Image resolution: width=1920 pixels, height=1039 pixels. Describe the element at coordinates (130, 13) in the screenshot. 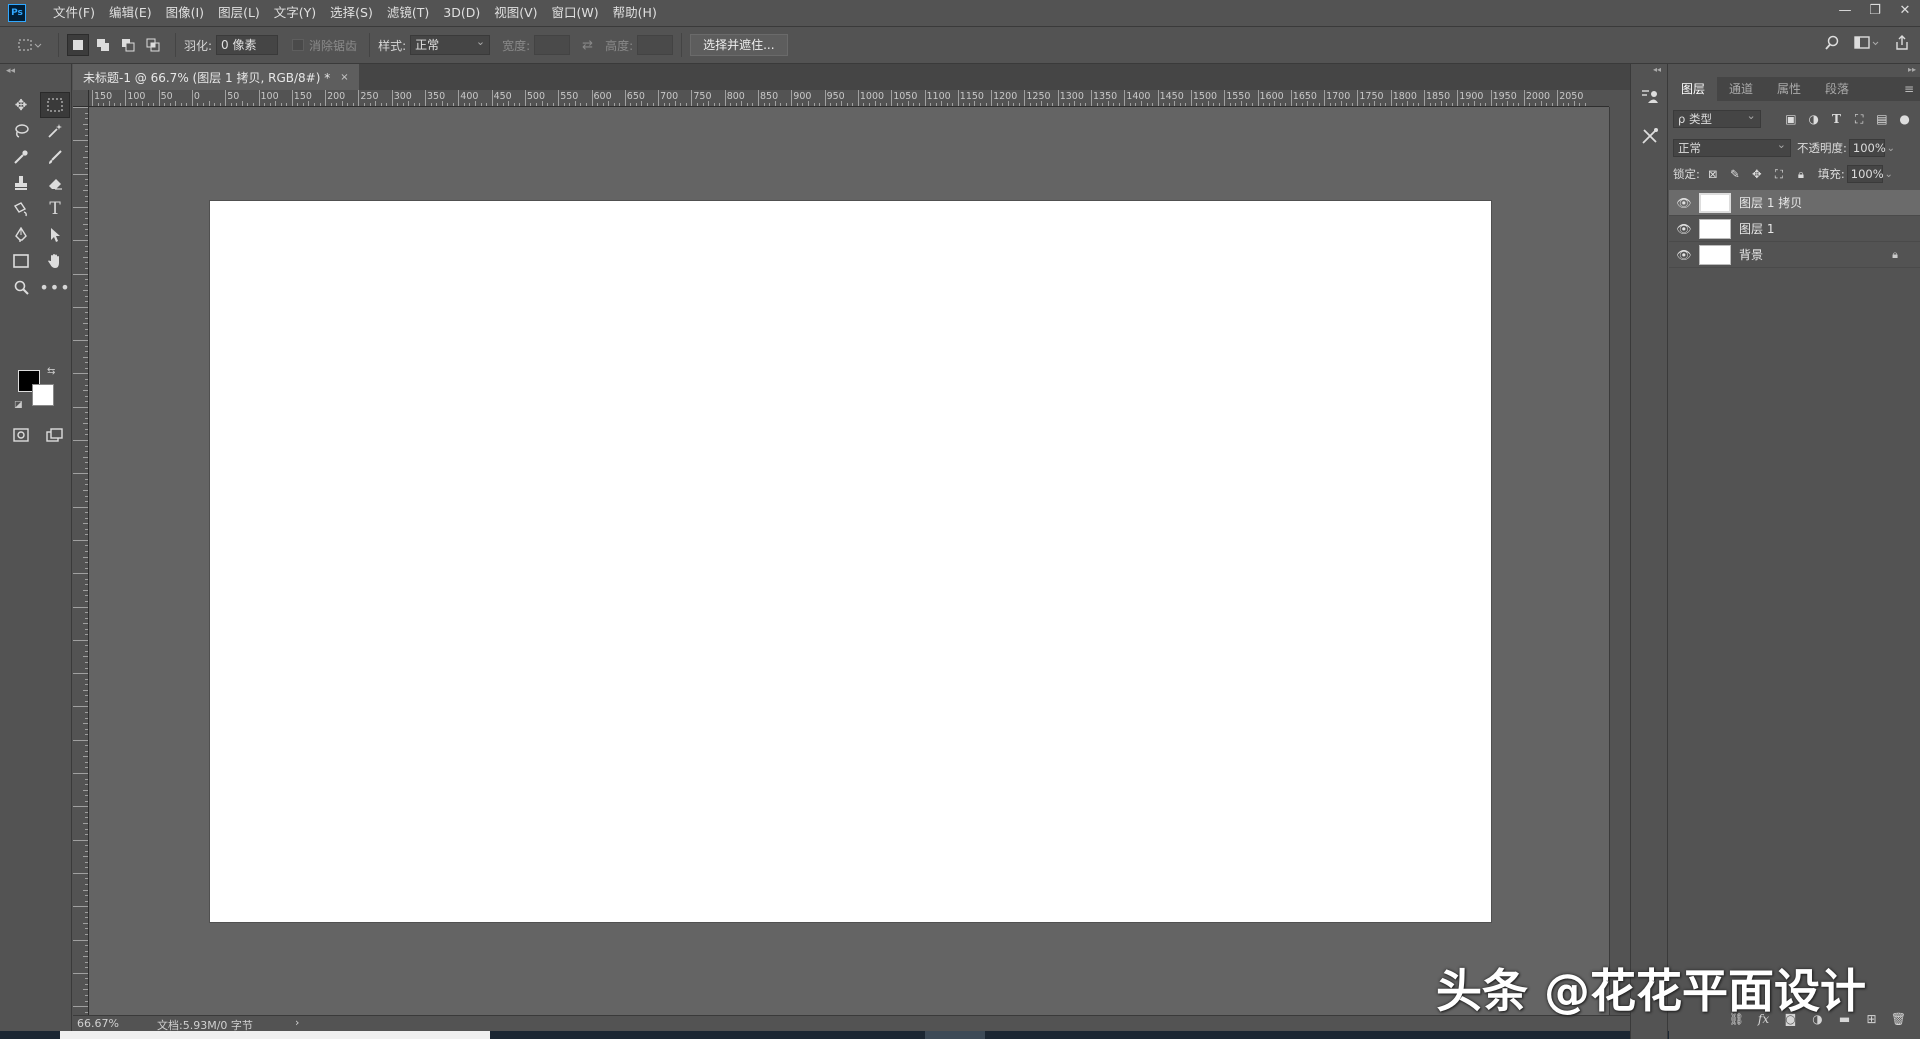

I see `menu-edit: 编辑(E)` at that location.